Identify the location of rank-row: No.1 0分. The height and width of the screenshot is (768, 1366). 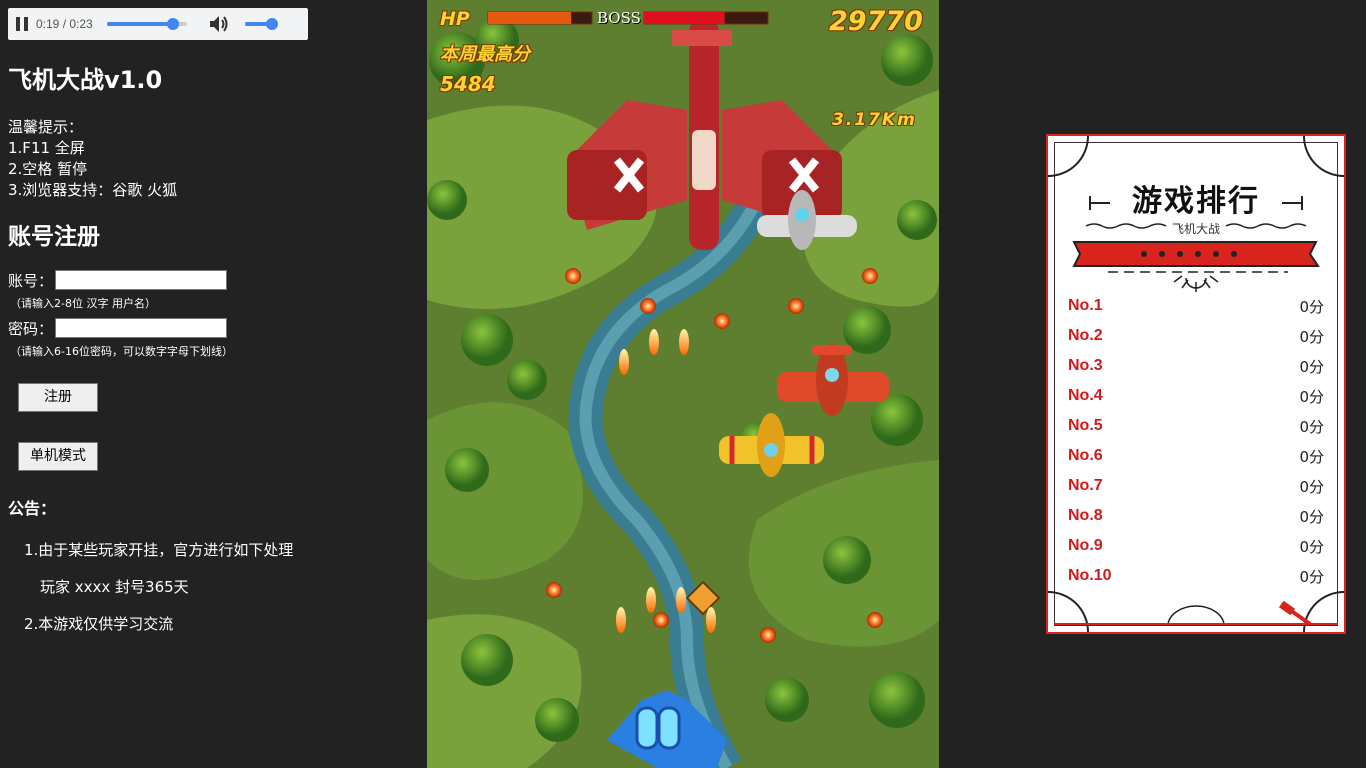
(1196, 306).